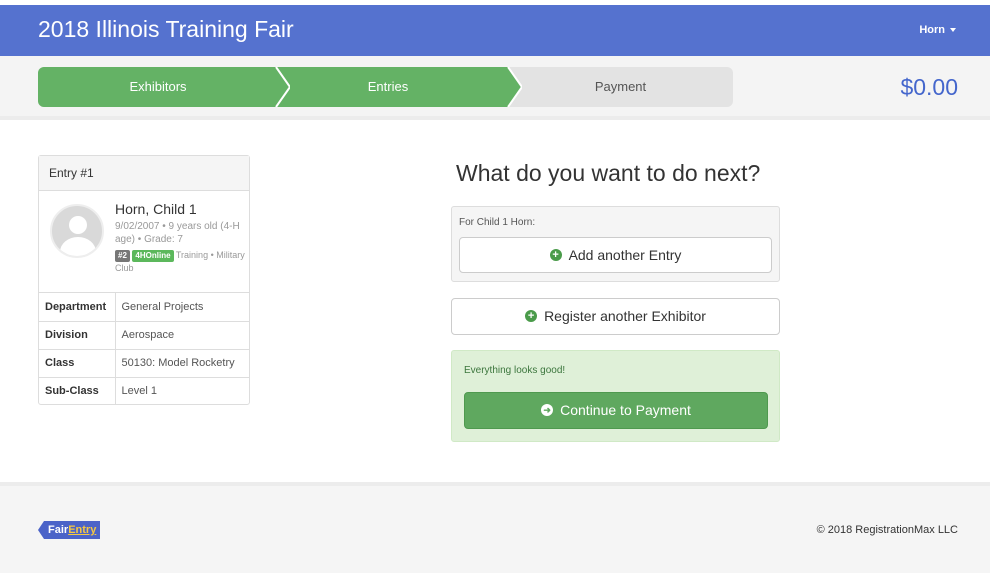 This screenshot has width=990, height=573. Describe the element at coordinates (77, 335) in the screenshot. I see `division-label: Division` at that location.